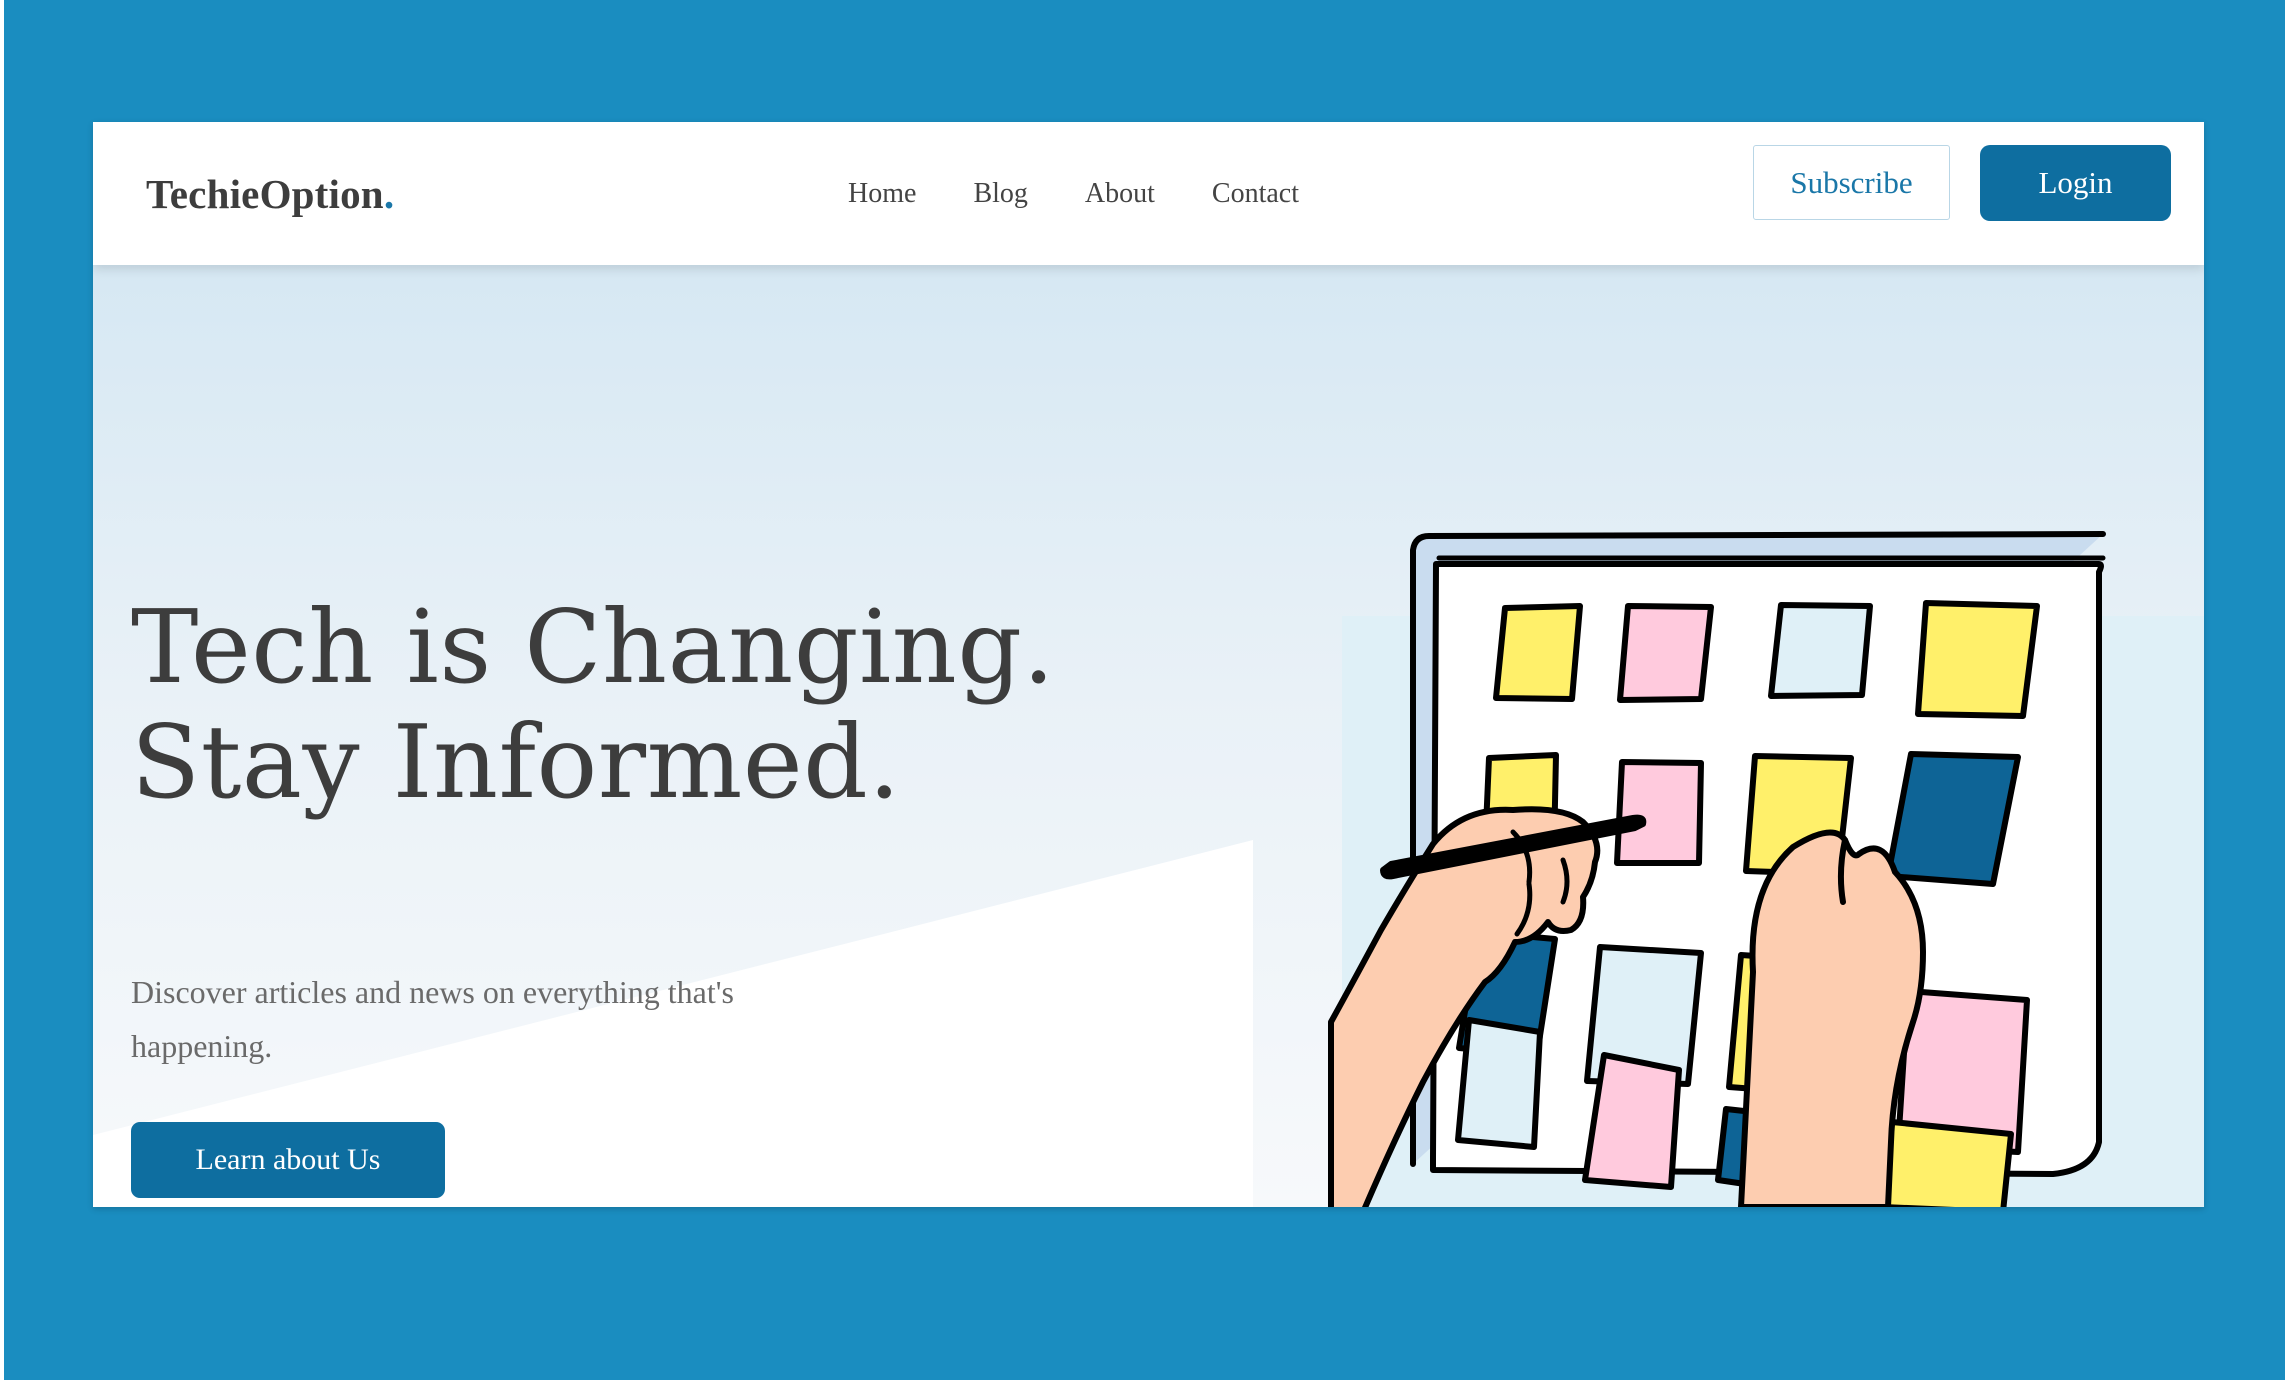 This screenshot has height=1388, width=2289. Describe the element at coordinates (593, 647) in the screenshot. I see `hero-title-line-1: Tech is Changing.` at that location.